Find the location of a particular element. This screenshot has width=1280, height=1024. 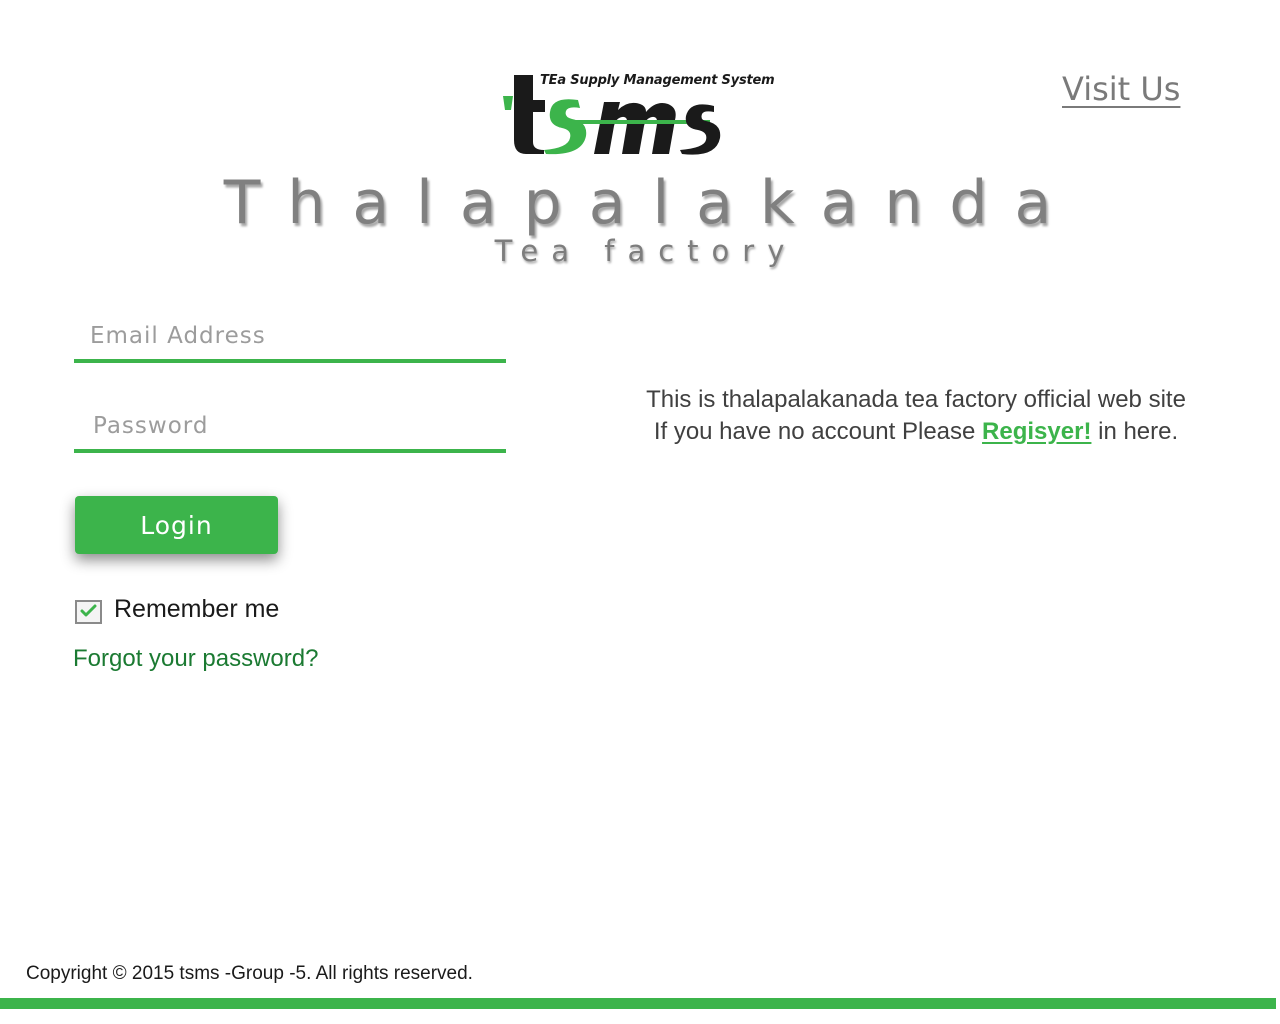

remember-me-label: Remember me is located at coordinates (196, 609).